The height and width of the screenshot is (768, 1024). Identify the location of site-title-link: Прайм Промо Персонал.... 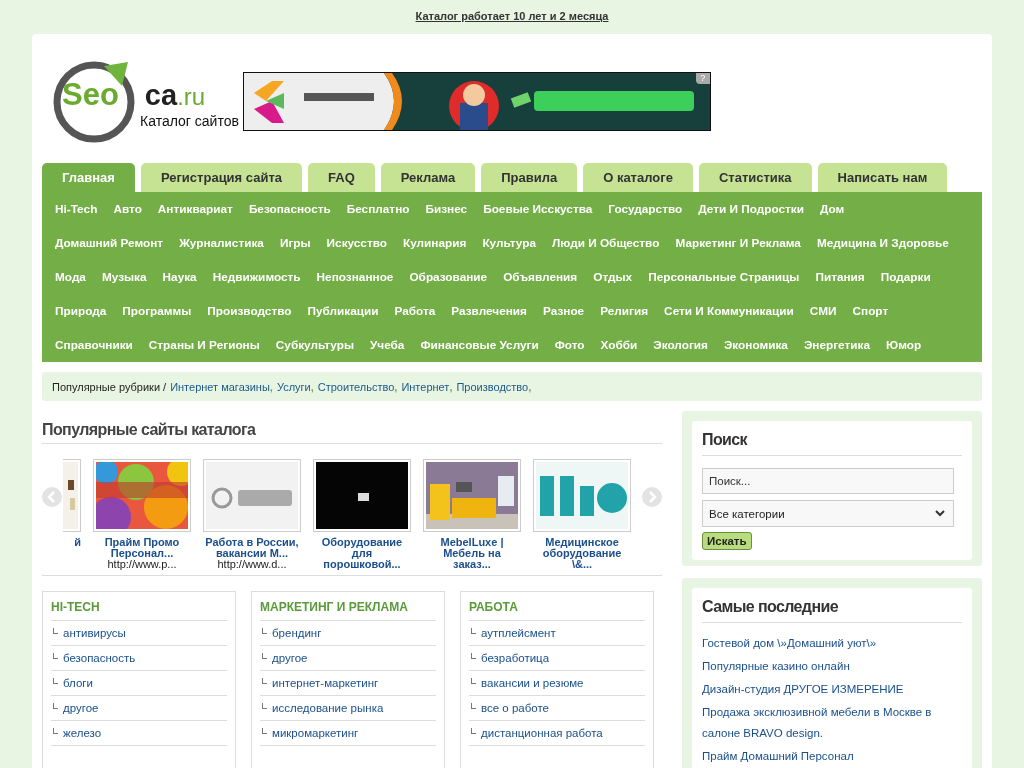
(142, 548).